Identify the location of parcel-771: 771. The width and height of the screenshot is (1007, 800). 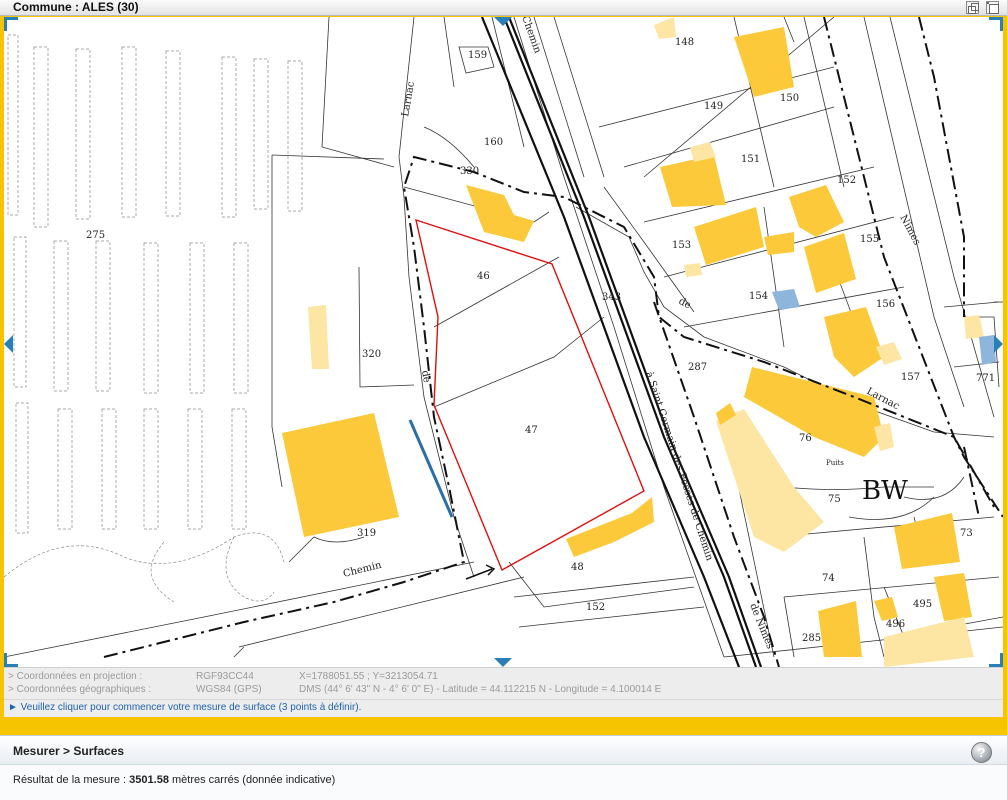
(985, 378).